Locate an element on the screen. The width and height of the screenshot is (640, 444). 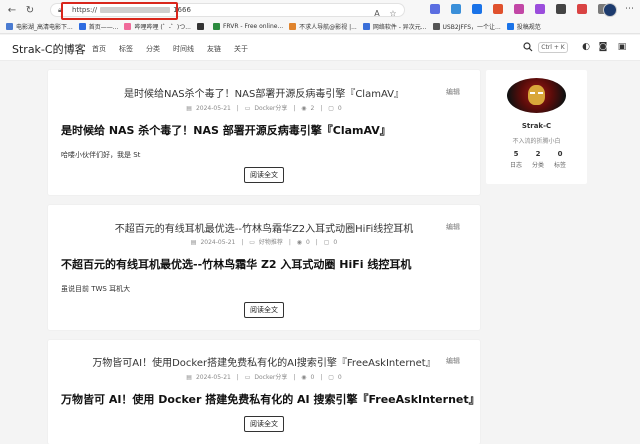
post-category: 好物推荐 is located at coordinates (271, 242).